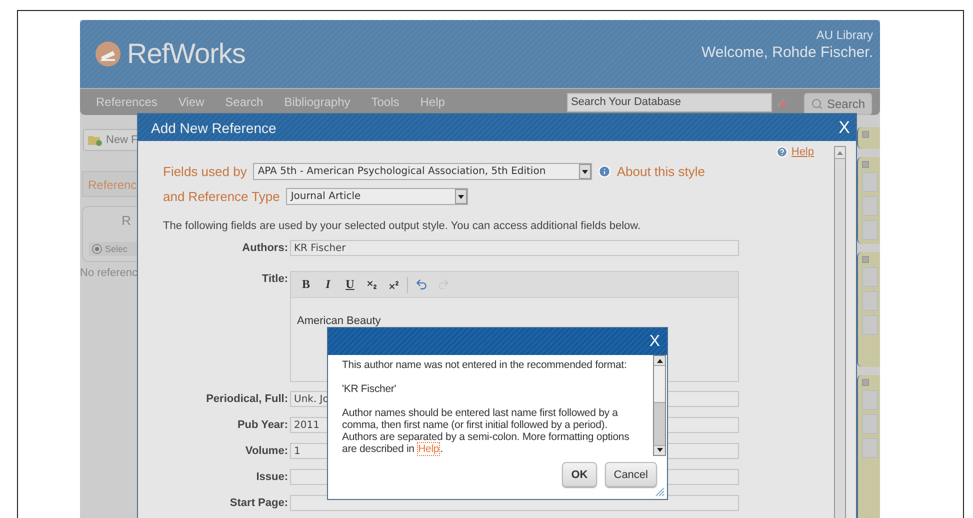 This screenshot has width=973, height=518. I want to click on editor-text: American Beauty, so click(339, 321).